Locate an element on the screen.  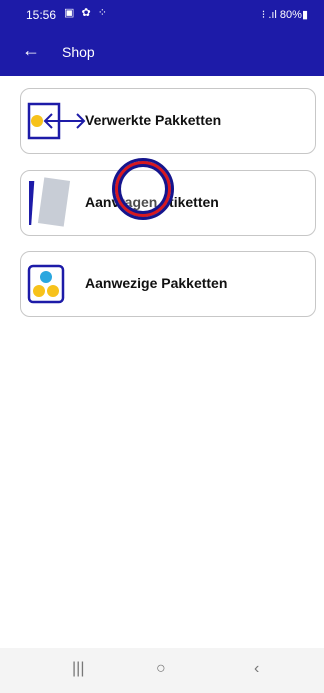
system-nav-bar: ||| ○ ‹ is located at coordinates (162, 670).